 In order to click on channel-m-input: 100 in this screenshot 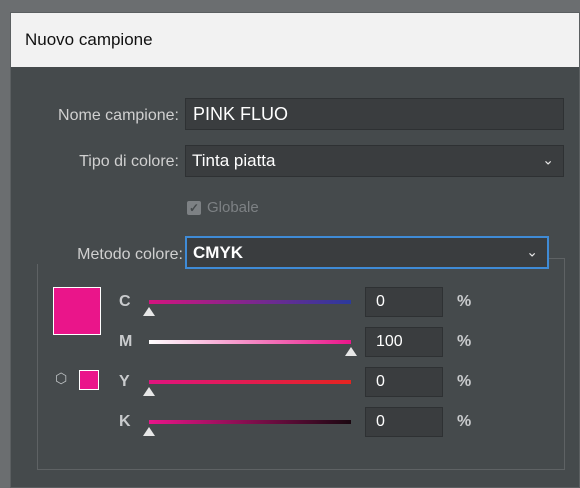, I will do `click(404, 342)`.